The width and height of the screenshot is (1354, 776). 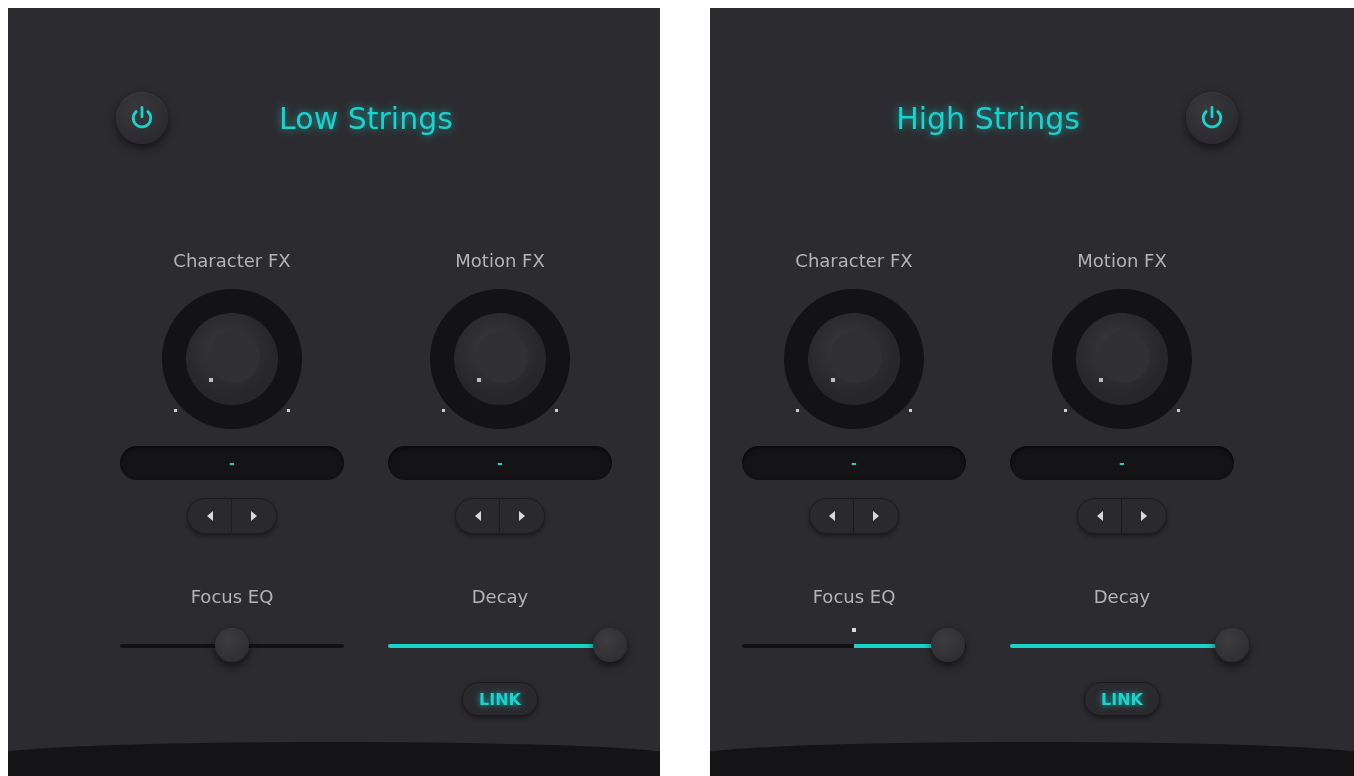 I want to click on center-mark, so click(x=854, y=630).